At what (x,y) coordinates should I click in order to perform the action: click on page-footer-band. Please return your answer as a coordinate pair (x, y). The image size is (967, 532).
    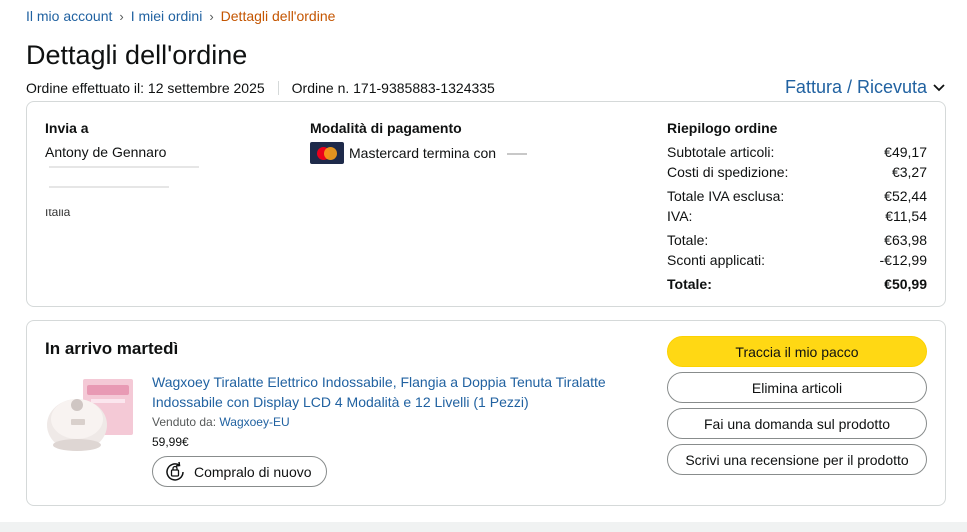
    Looking at the image, I should click on (483, 527).